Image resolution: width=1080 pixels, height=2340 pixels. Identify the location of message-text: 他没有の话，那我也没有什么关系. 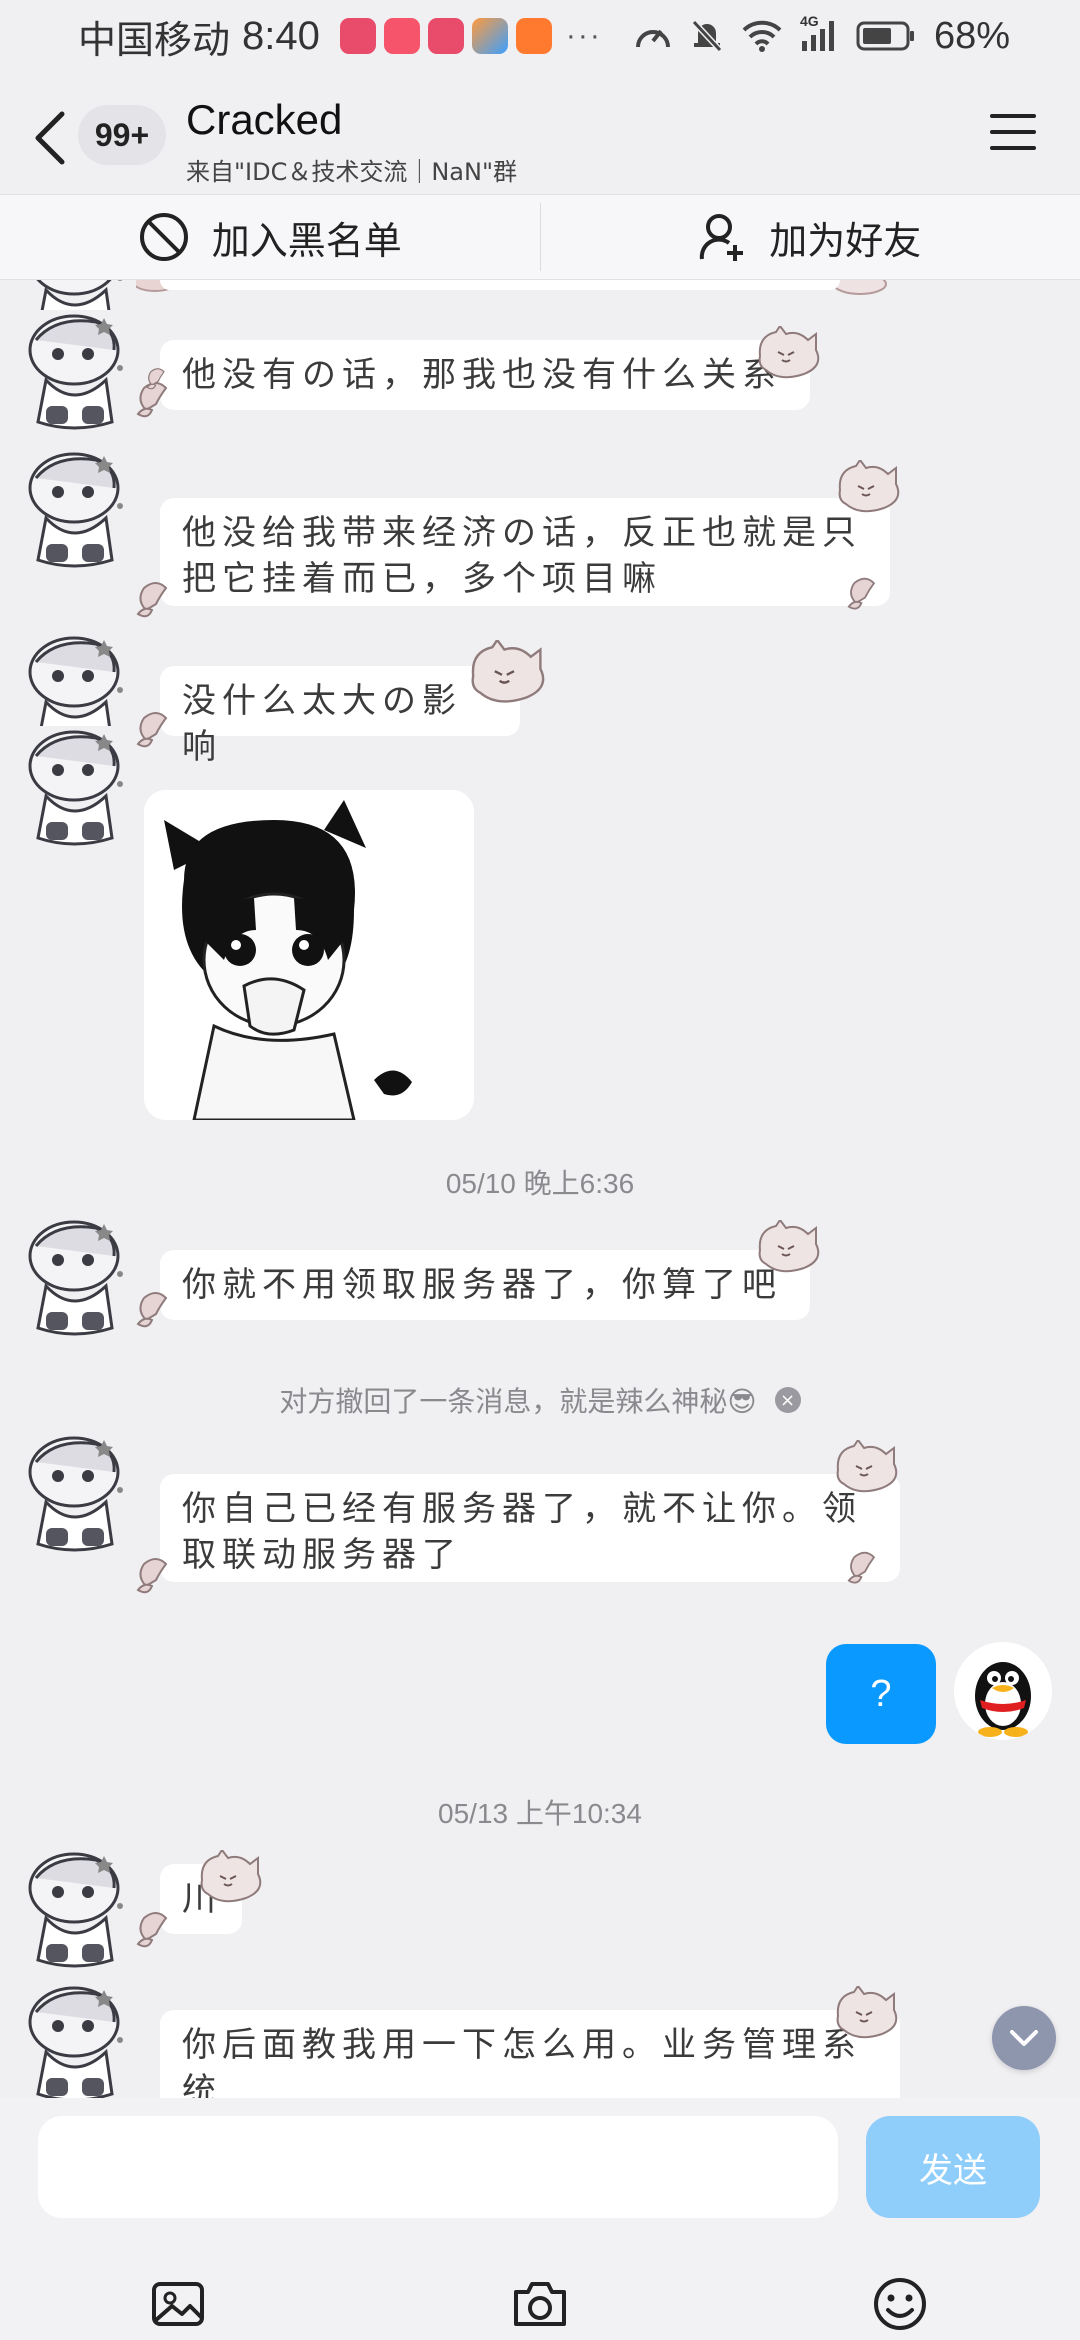
(482, 375).